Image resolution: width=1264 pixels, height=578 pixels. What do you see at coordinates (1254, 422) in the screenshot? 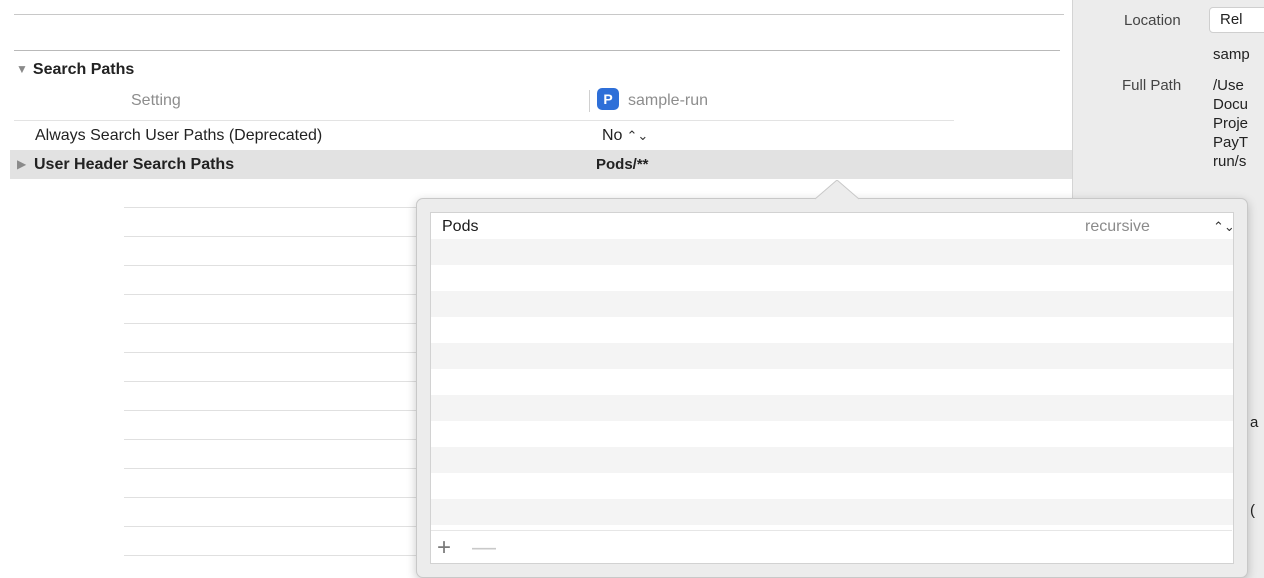
I see `partial-text: a` at bounding box center [1254, 422].